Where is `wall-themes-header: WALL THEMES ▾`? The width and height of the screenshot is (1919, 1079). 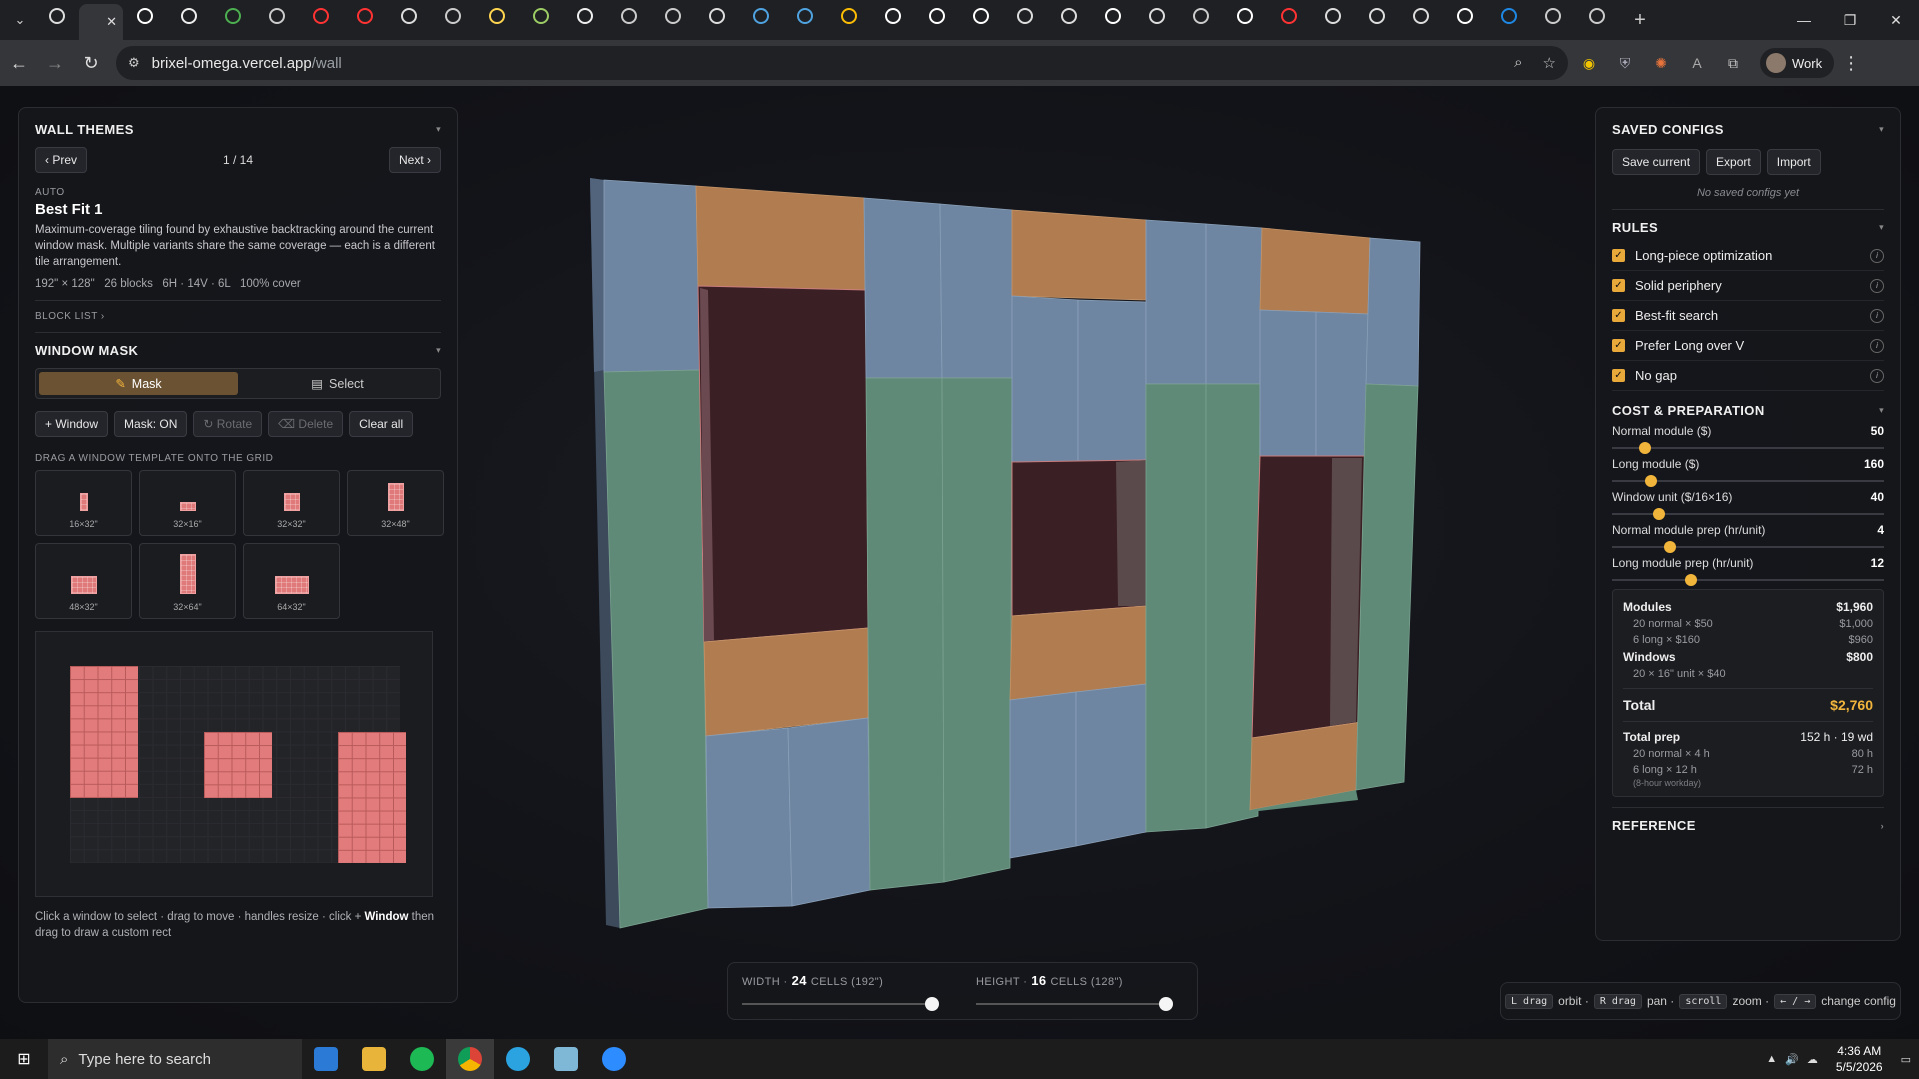
wall-themes-header: WALL THEMES ▾ is located at coordinates (238, 129).